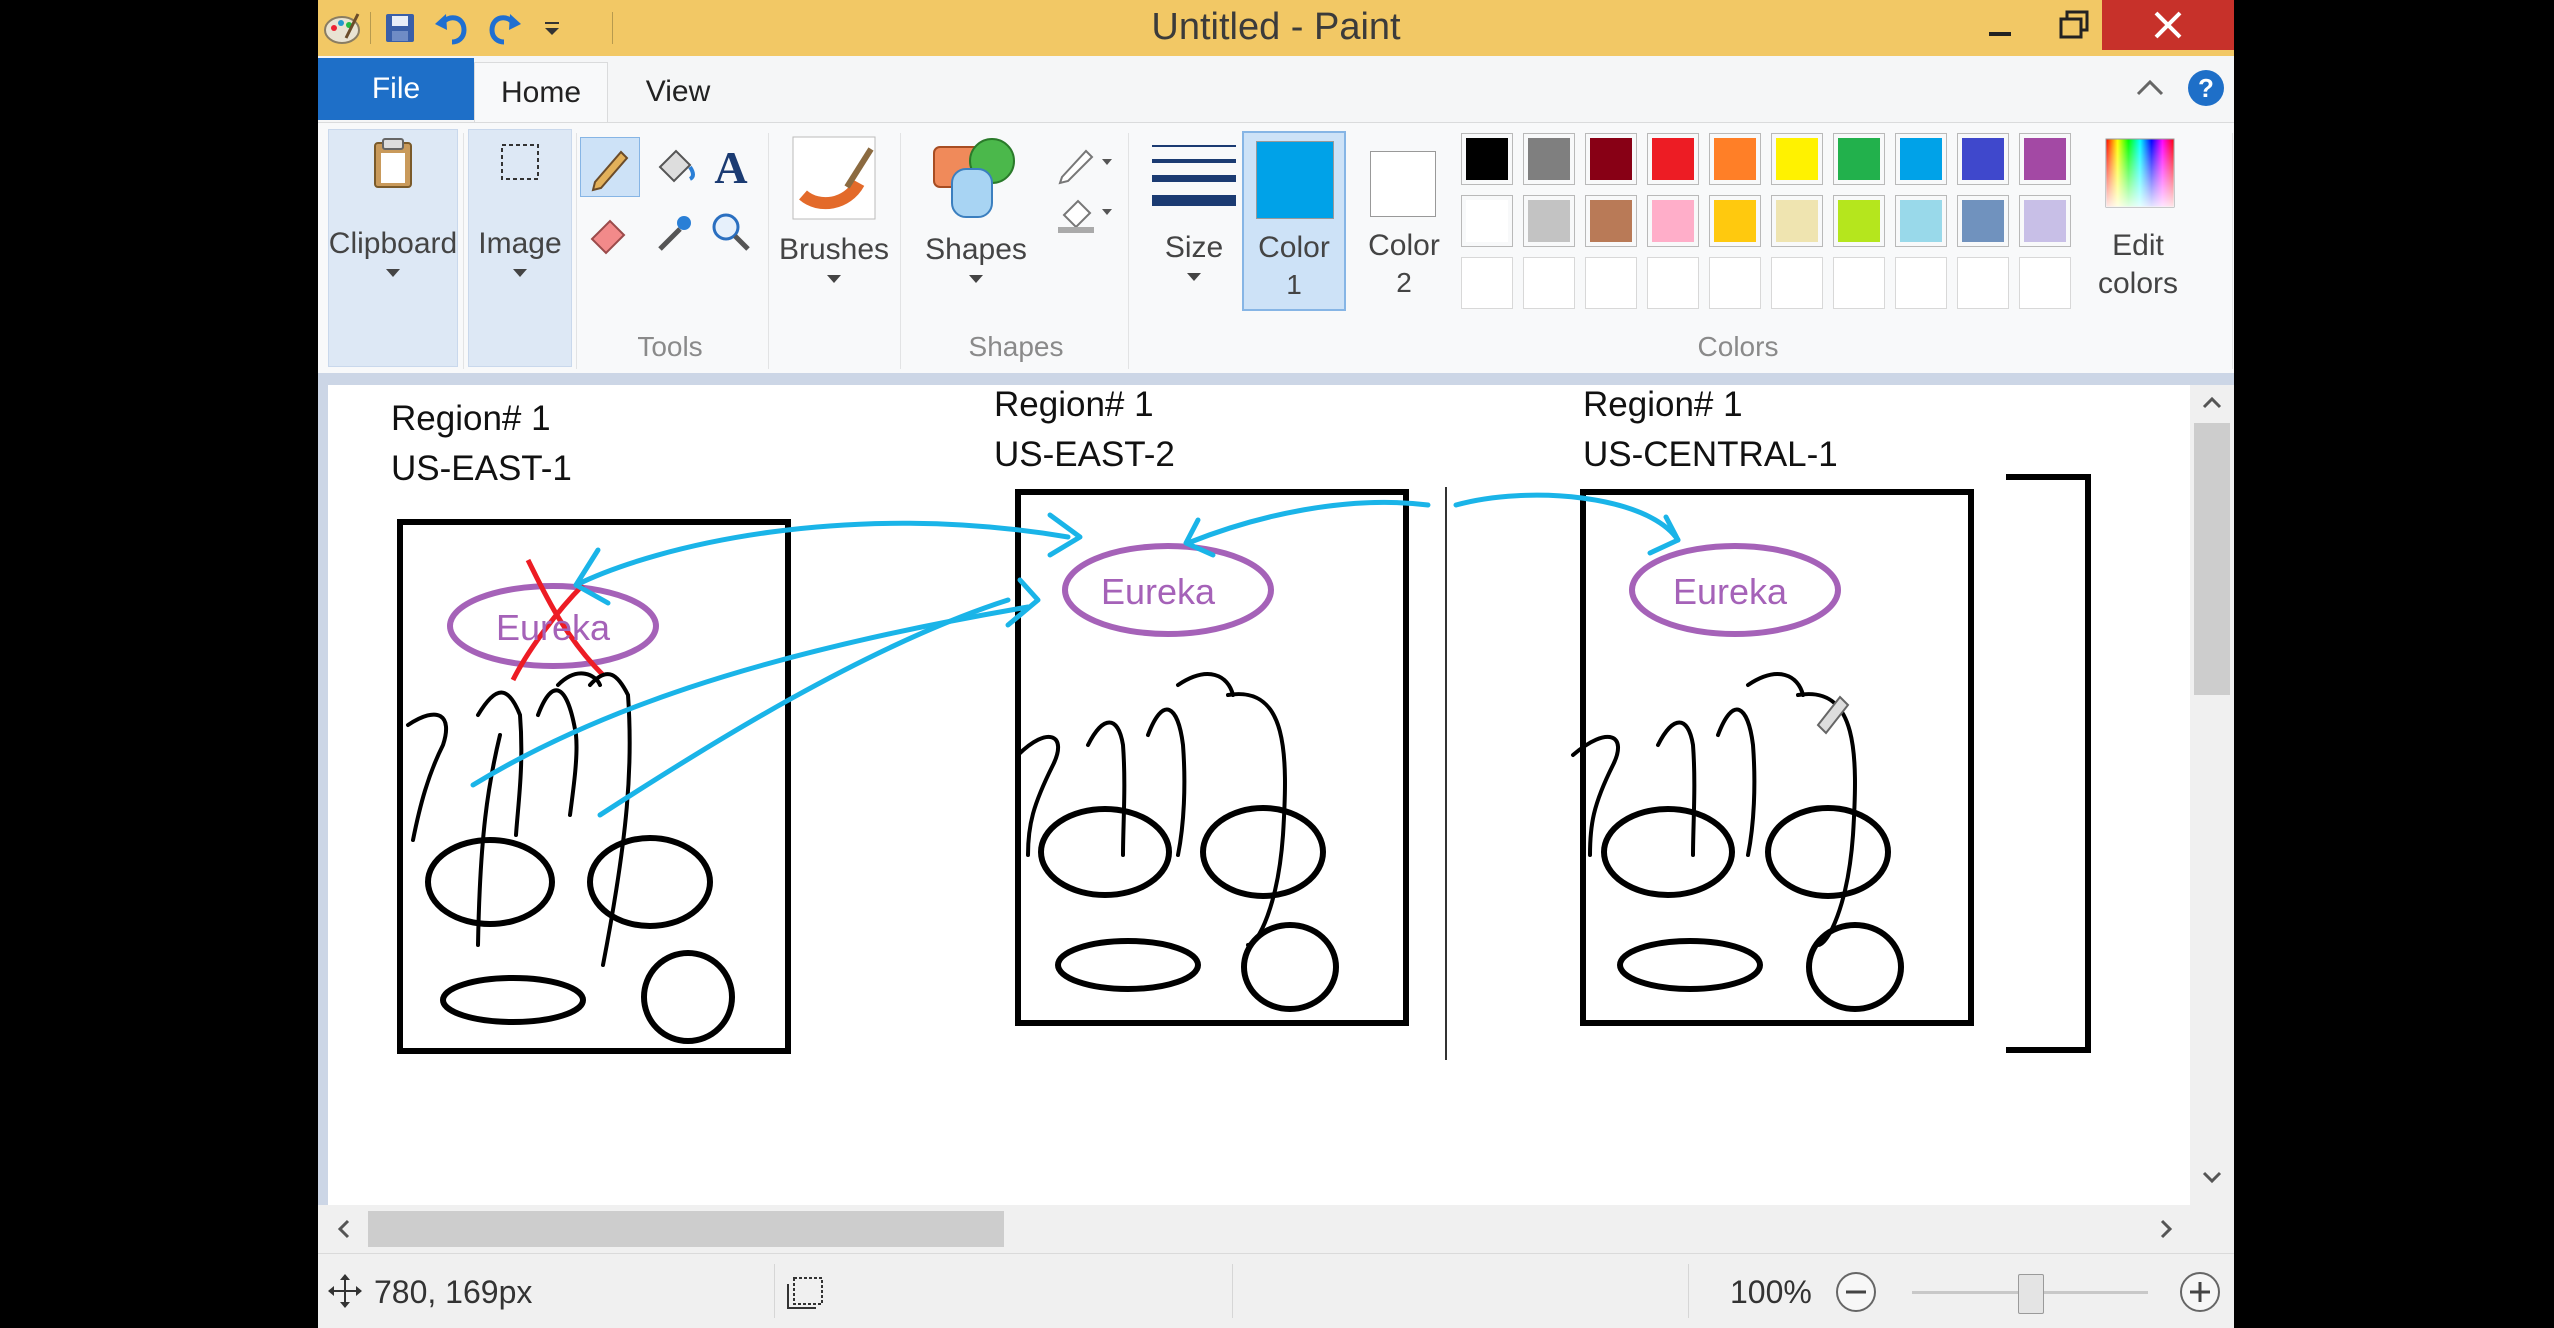  Describe the element at coordinates (678, 92) in the screenshot. I see `tab-view: View` at that location.